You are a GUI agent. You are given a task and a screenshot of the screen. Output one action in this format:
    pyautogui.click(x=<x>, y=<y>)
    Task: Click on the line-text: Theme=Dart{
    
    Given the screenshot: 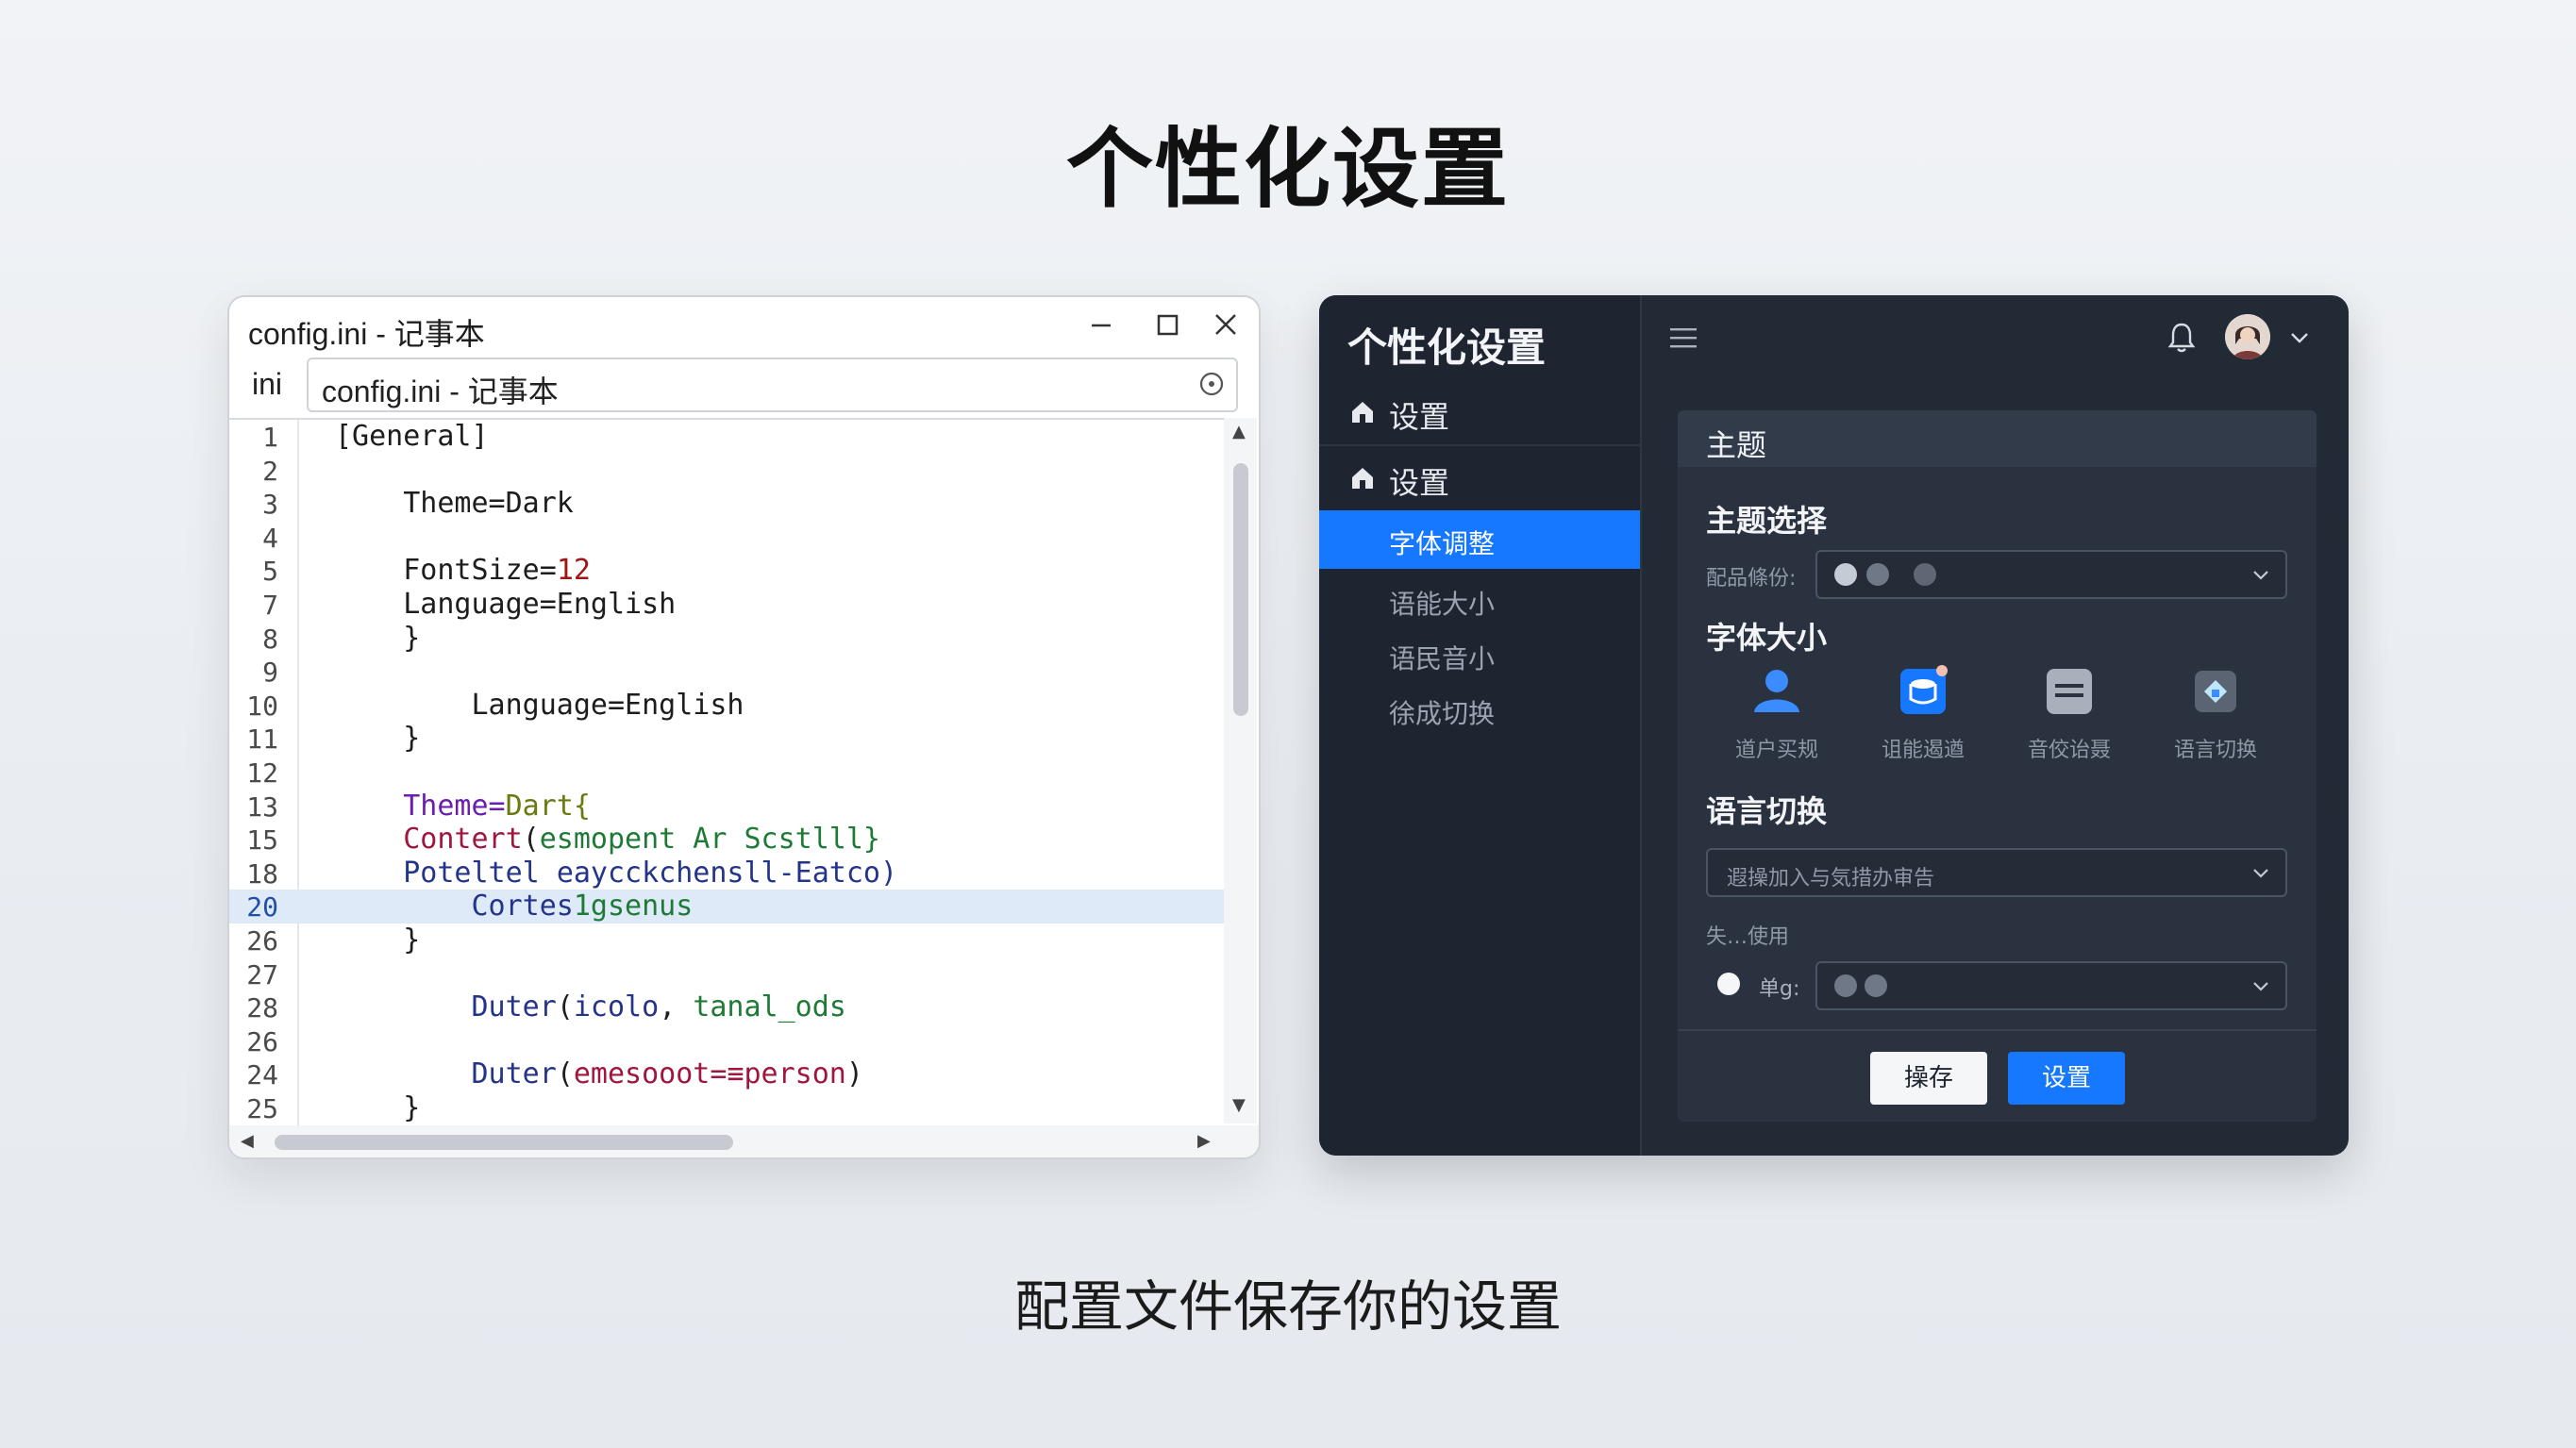 What is the action you would take?
    pyautogui.click(x=497, y=806)
    